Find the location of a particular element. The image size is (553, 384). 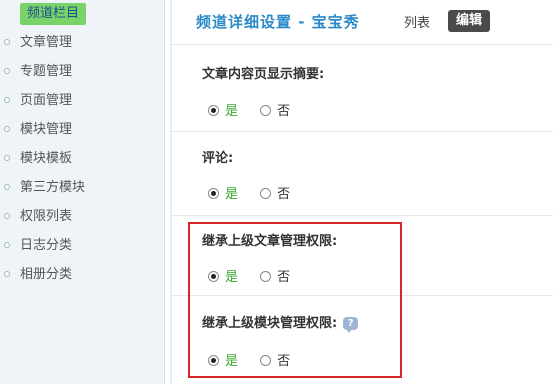

sidebar-item-module-management: 模块管理 is located at coordinates (82, 129).